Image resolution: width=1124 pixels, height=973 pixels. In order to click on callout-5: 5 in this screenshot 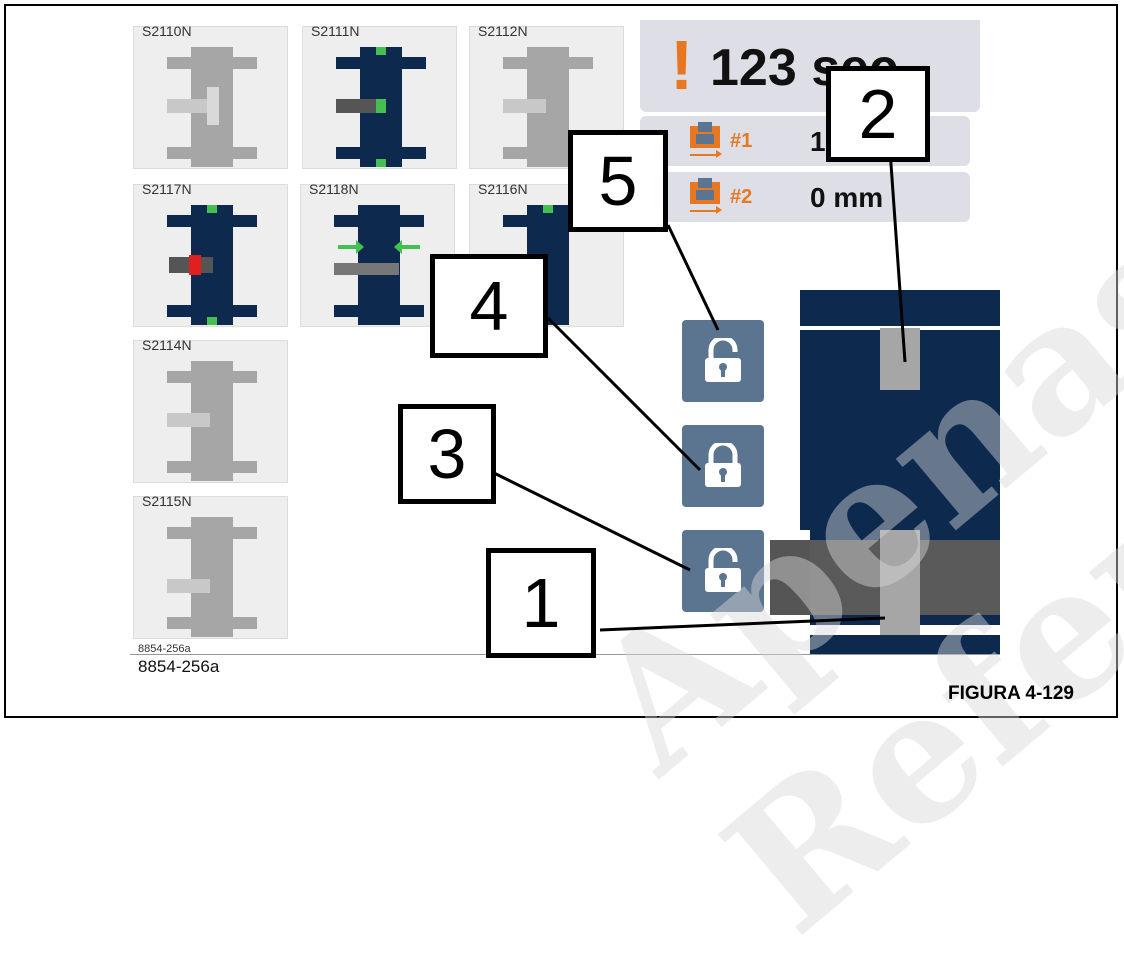, I will do `click(618, 181)`.